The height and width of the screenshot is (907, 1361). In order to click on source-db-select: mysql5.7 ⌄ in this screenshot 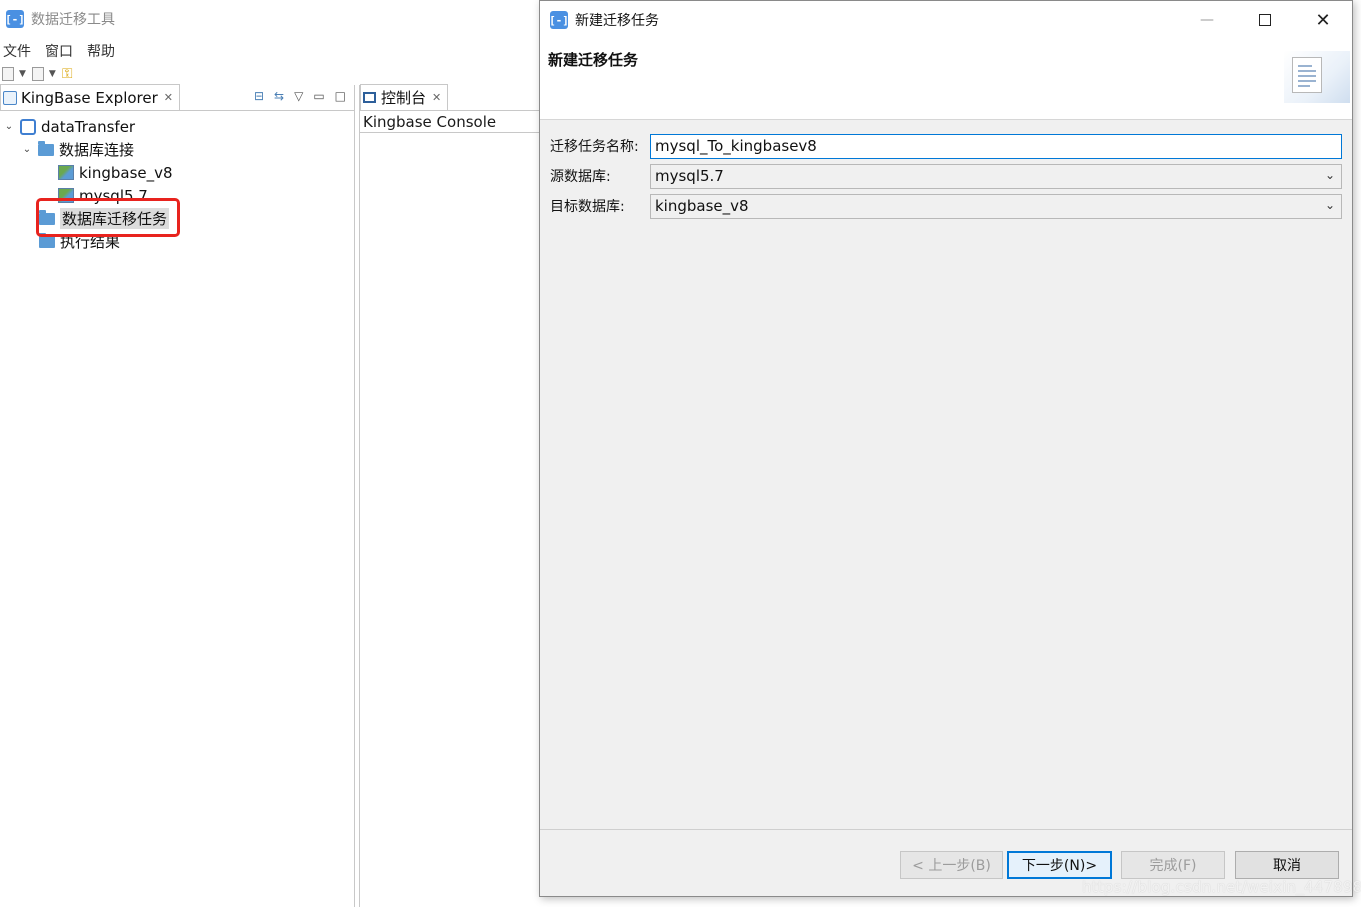, I will do `click(996, 176)`.